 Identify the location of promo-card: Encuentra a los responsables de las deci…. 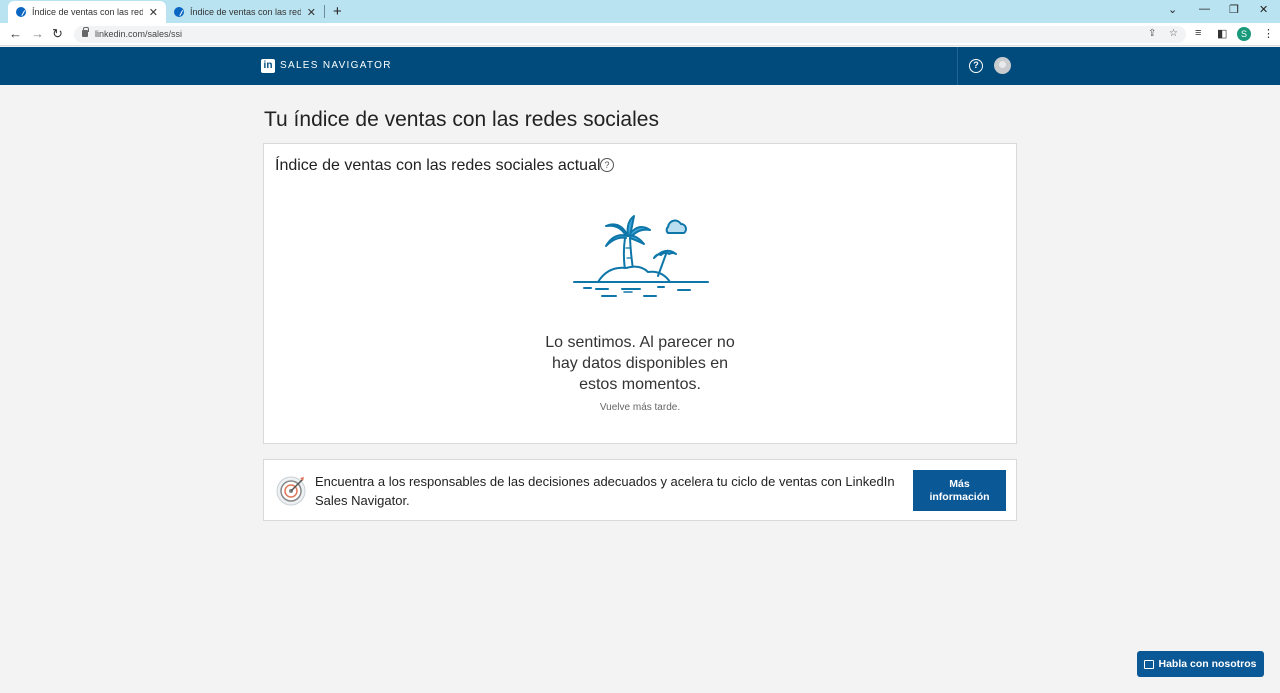
(640, 490).